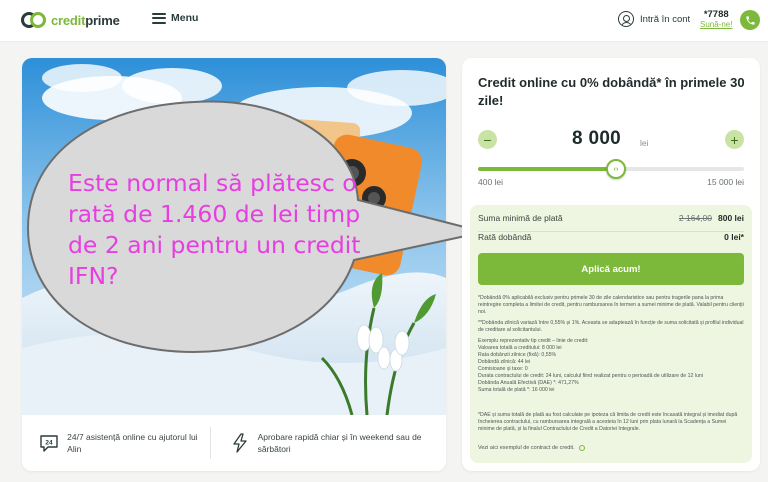 This screenshot has width=768, height=482. What do you see at coordinates (210, 443) in the screenshot?
I see `feature-divider` at bounding box center [210, 443].